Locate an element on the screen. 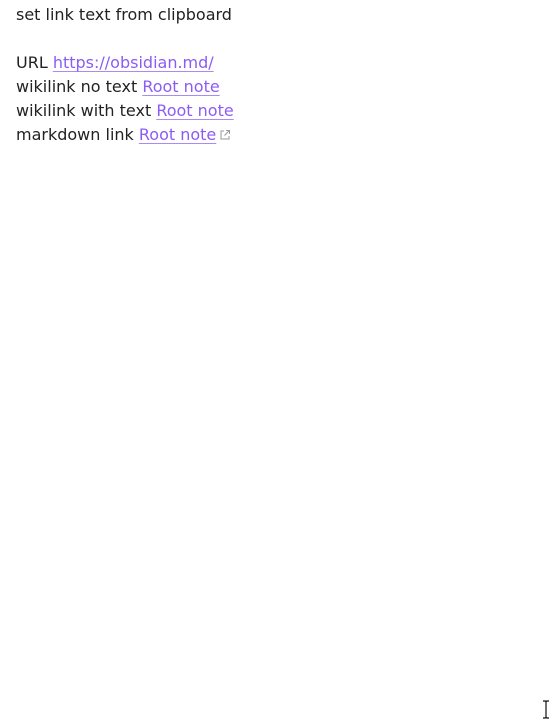 Image resolution: width=552 pixels, height=719 pixels. markdown-link-root-note: Root note is located at coordinates (177, 134).